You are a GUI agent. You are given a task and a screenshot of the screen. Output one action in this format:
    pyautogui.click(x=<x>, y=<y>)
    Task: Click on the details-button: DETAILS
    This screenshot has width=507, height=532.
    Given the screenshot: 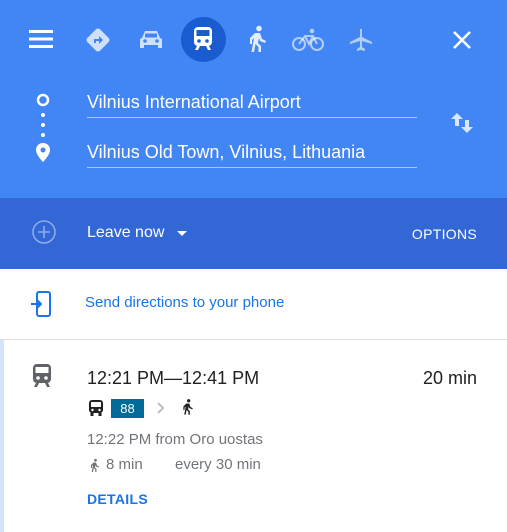 What is the action you would take?
    pyautogui.click(x=117, y=499)
    